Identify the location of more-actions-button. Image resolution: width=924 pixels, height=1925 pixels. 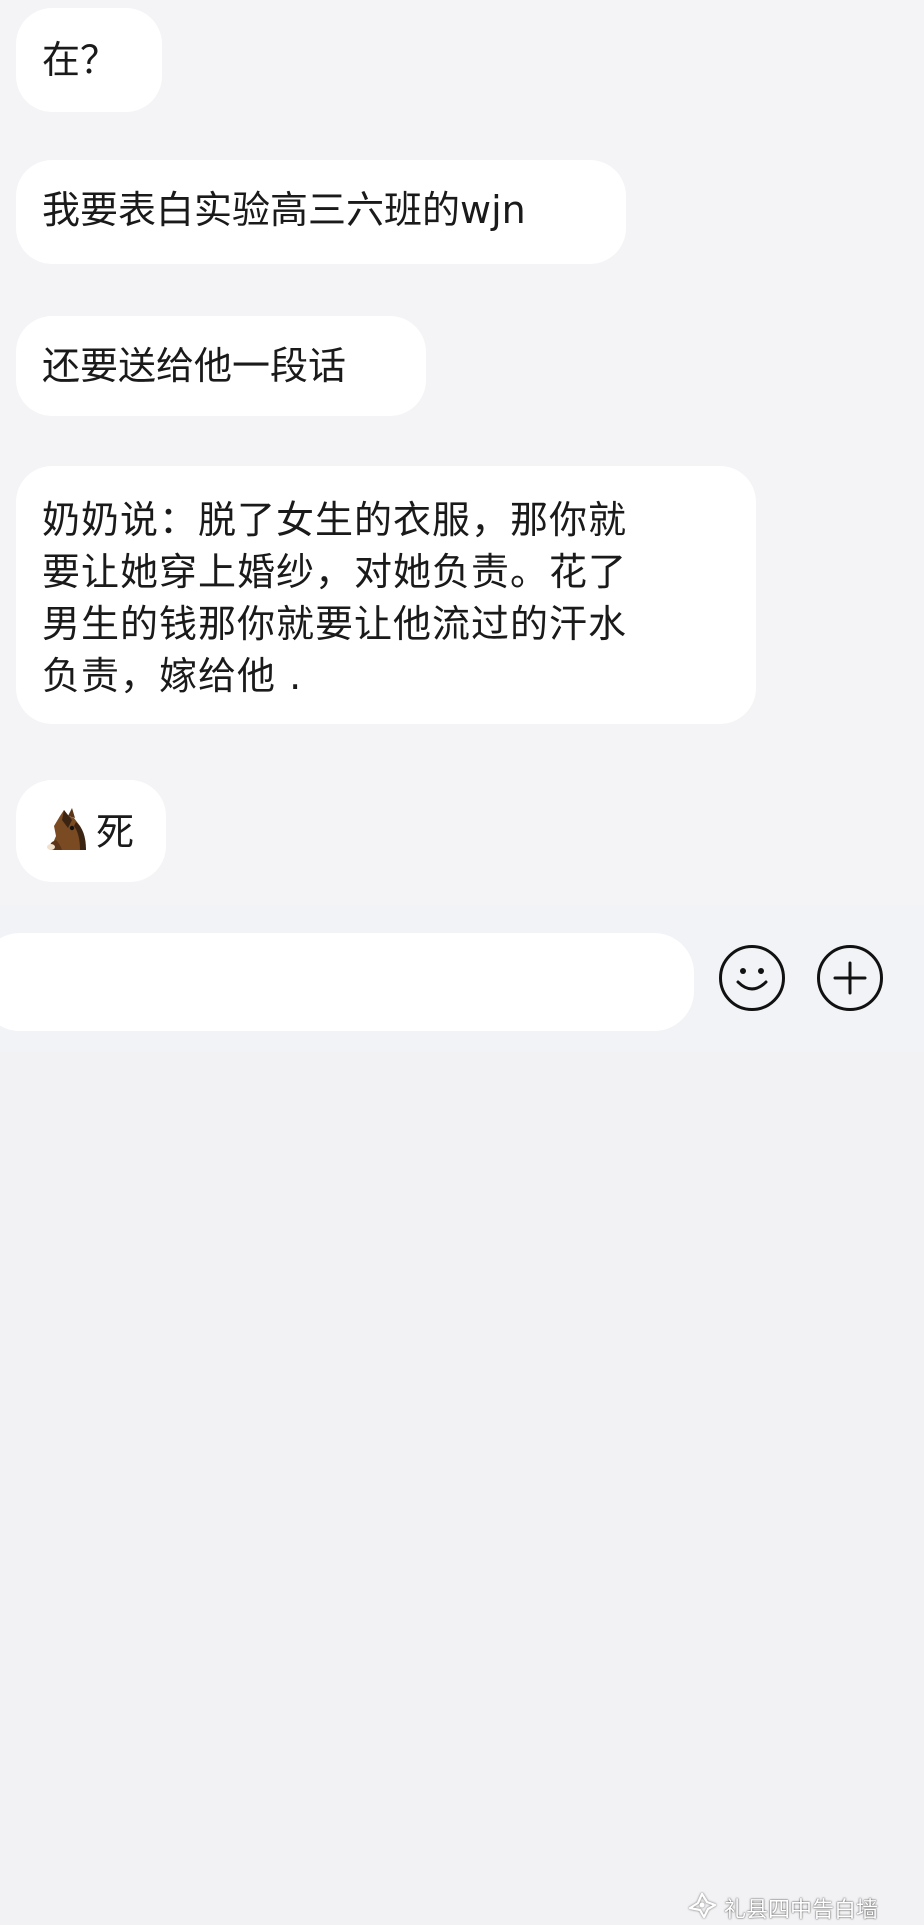
(850, 978).